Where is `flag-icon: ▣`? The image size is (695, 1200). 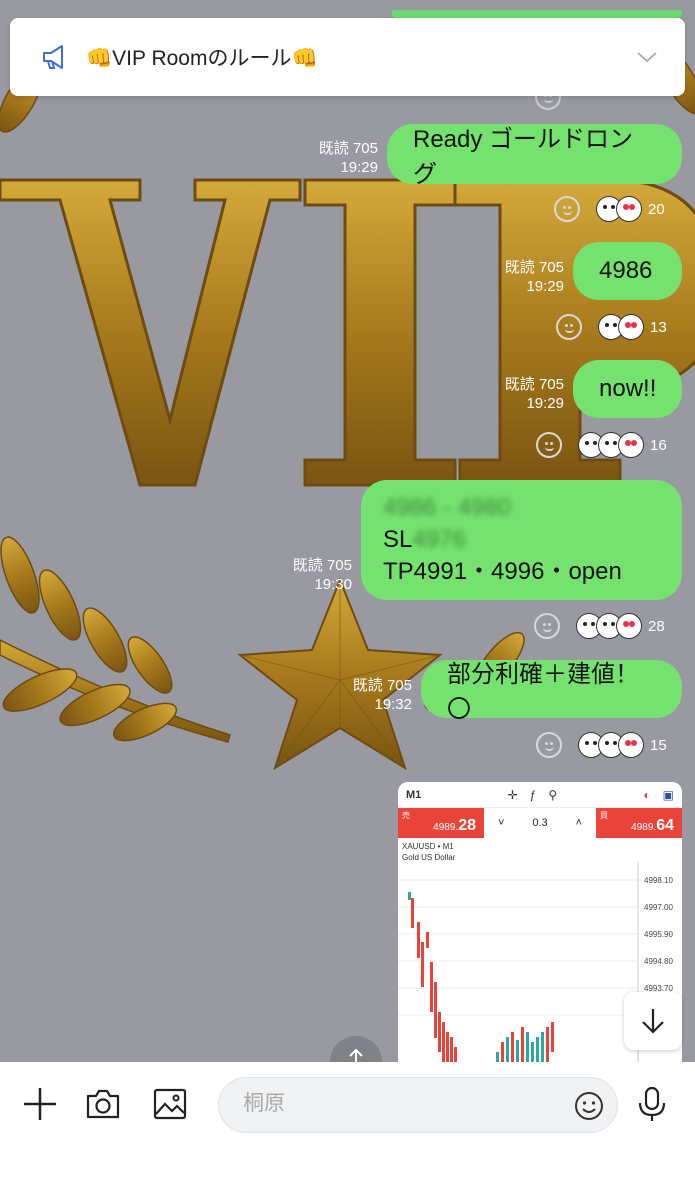 flag-icon: ▣ is located at coordinates (668, 794).